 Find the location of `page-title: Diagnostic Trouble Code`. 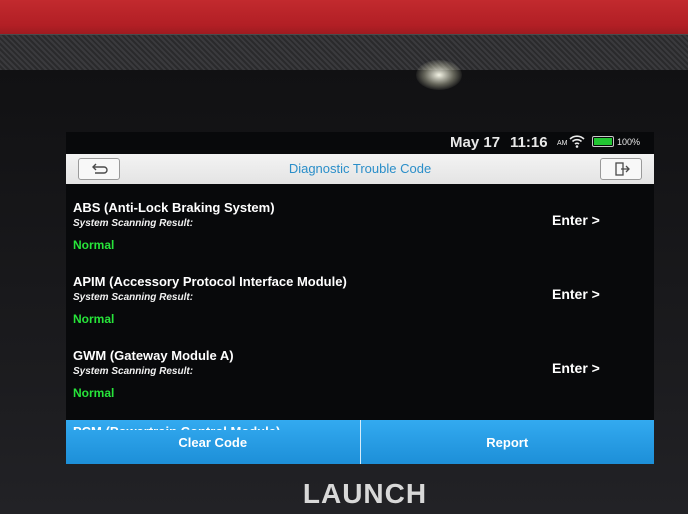

page-title: Diagnostic Trouble Code is located at coordinates (360, 168).